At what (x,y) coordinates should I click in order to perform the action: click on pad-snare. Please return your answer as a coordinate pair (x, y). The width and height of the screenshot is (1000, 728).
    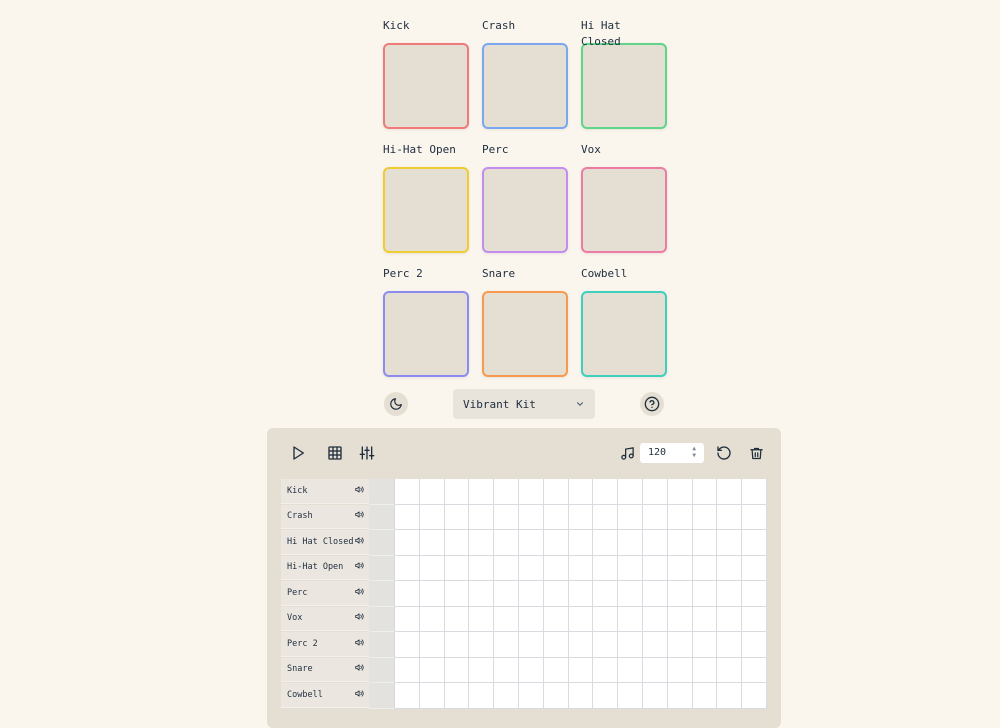
    Looking at the image, I should click on (525, 334).